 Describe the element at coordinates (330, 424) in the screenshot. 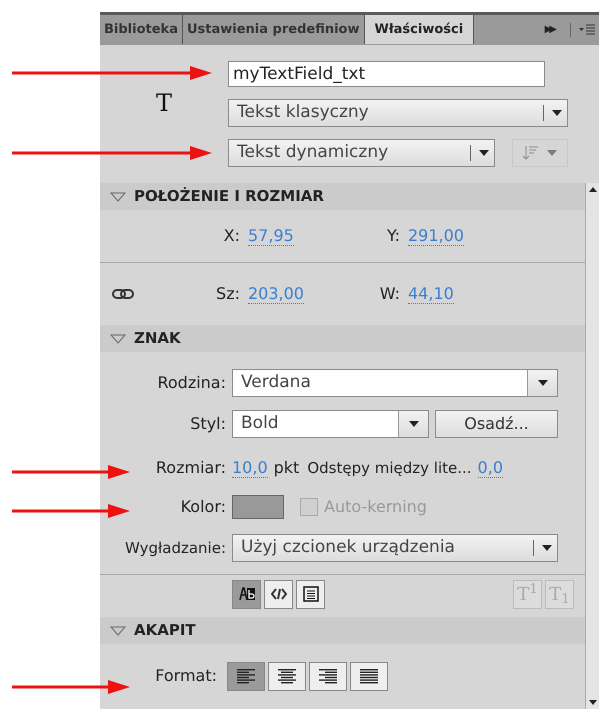

I see `font-style-dropdown: Bold` at that location.